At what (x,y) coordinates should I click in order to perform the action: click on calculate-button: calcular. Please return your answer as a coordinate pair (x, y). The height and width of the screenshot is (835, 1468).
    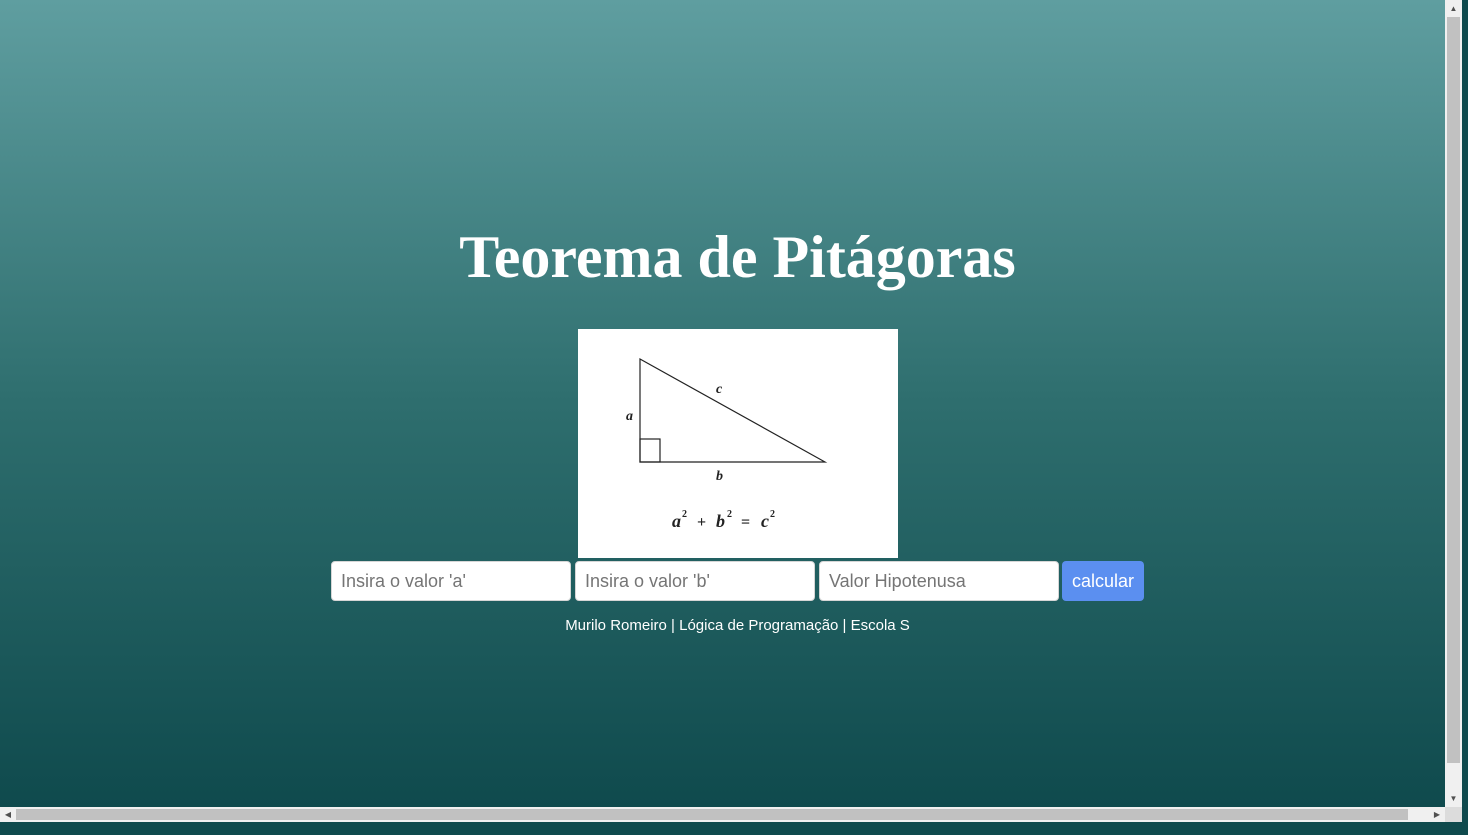
    Looking at the image, I should click on (1103, 581).